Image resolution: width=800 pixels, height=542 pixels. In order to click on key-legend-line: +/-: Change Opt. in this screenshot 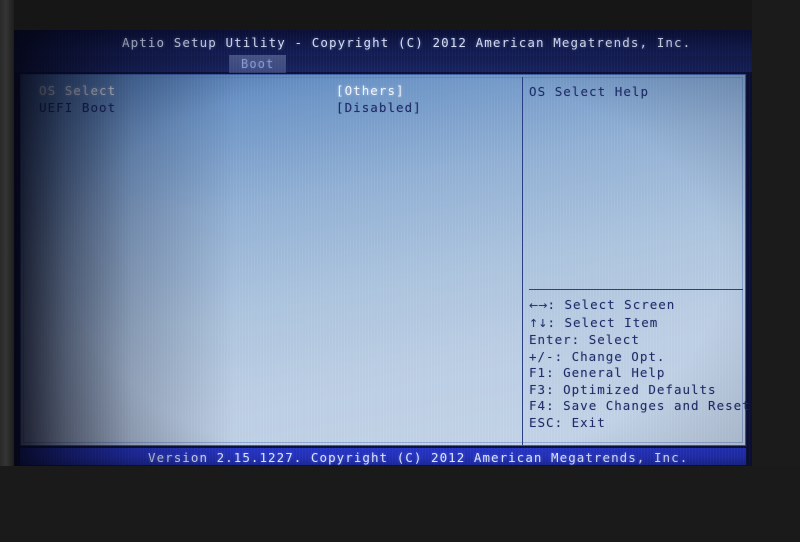, I will do `click(640, 357)`.